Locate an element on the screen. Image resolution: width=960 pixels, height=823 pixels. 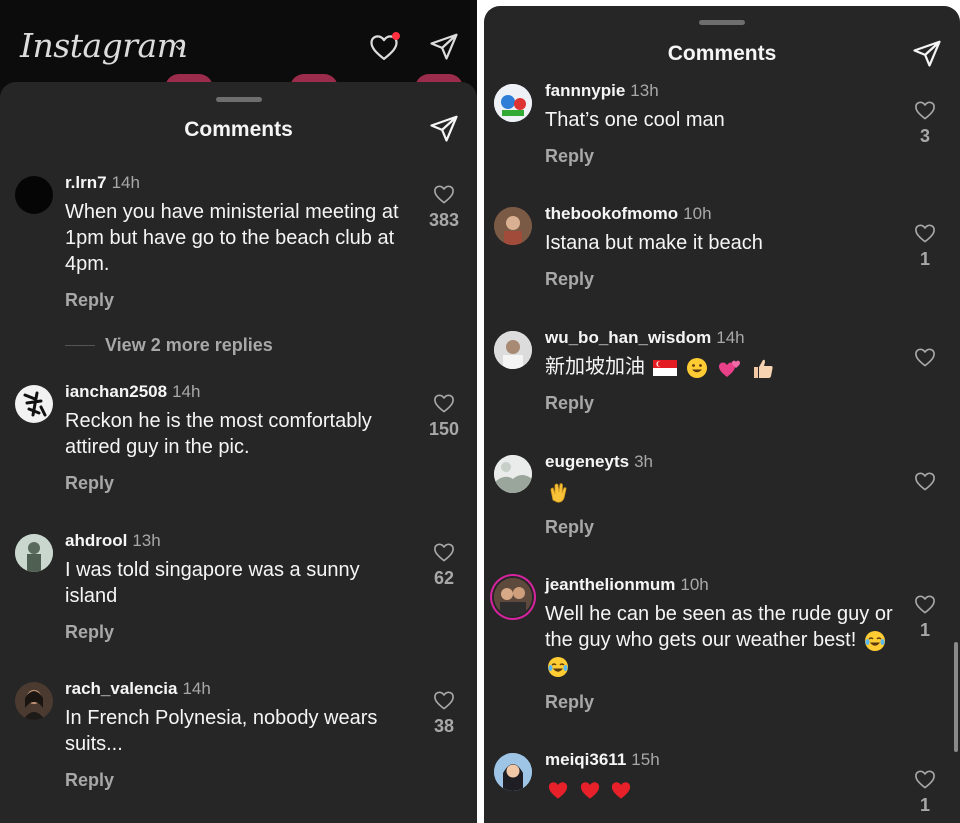
like-count: 383 is located at coordinates (444, 220).